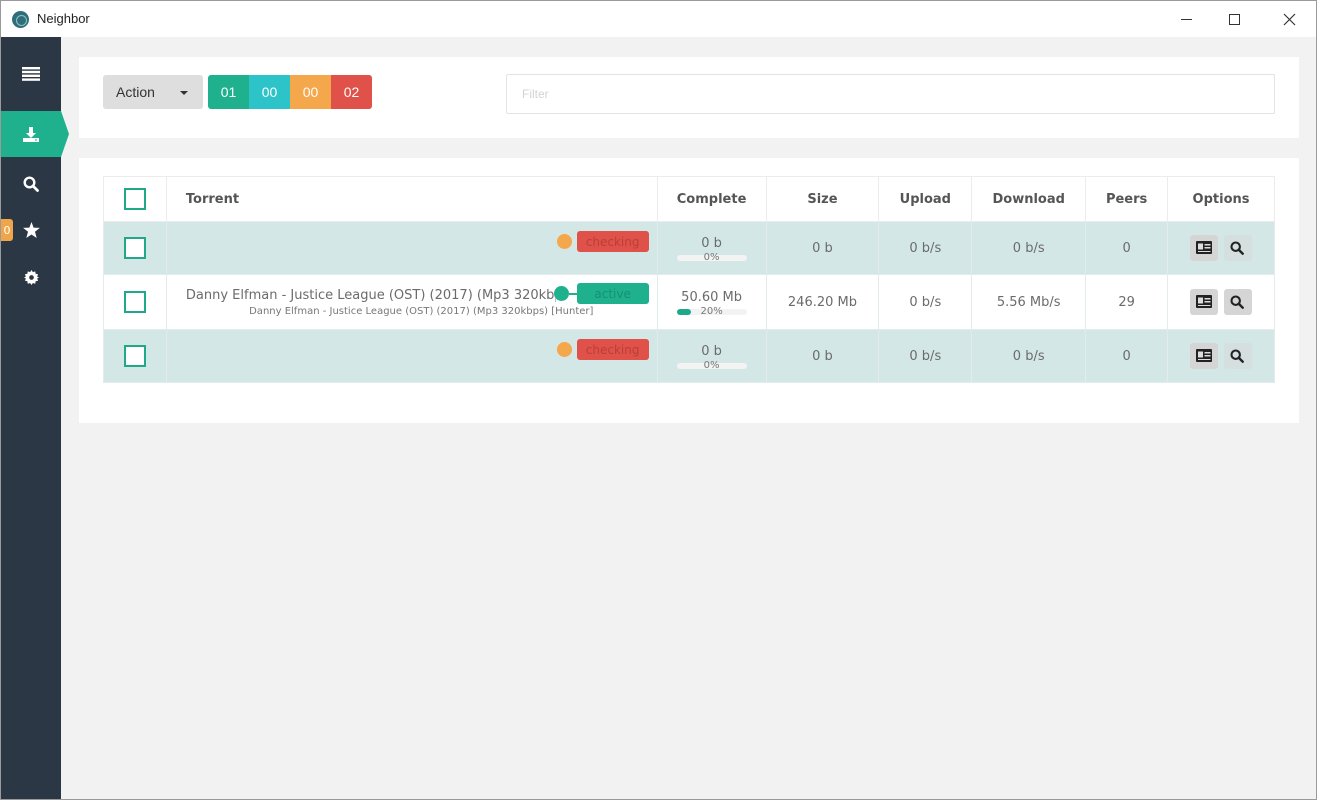  I want to click on size-cell: 246.20 Mb, so click(822, 302).